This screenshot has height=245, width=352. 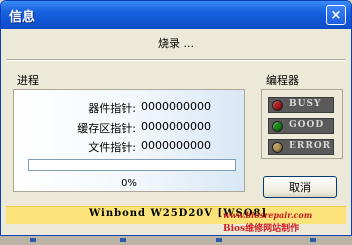 What do you see at coordinates (267, 222) in the screenshot?
I see `watermark: www.biosrepair.com Bios维修网站制作` at bounding box center [267, 222].